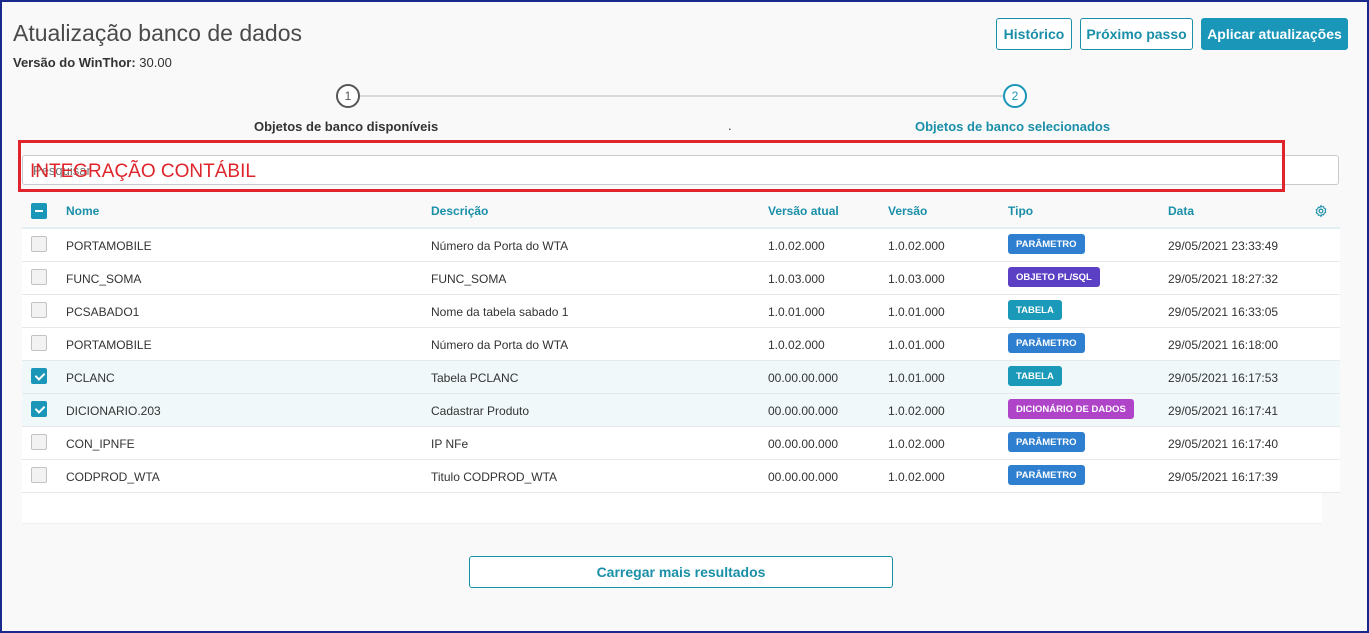 This screenshot has width=1369, height=633. What do you see at coordinates (480, 411) in the screenshot?
I see `cell-descricao: Cadastrar Produto` at bounding box center [480, 411].